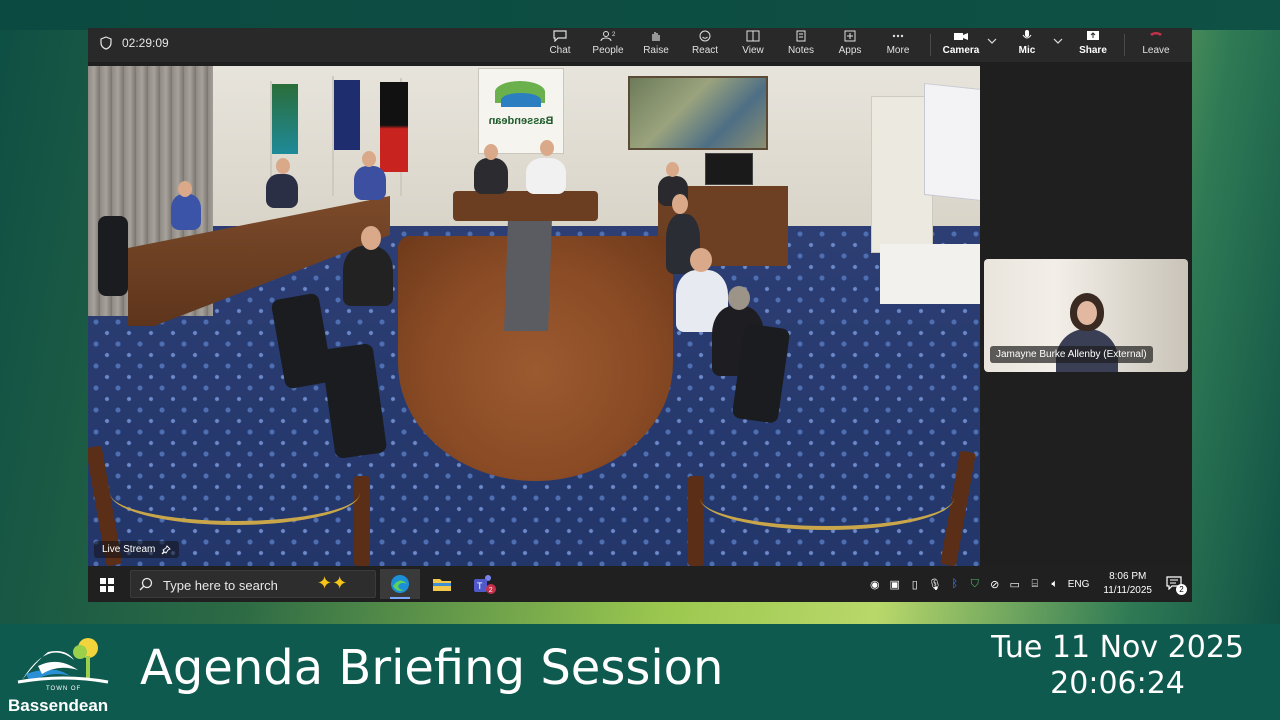 The height and width of the screenshot is (720, 1280). I want to click on town-logo: TOWN OF Bassendean, so click(64, 673).